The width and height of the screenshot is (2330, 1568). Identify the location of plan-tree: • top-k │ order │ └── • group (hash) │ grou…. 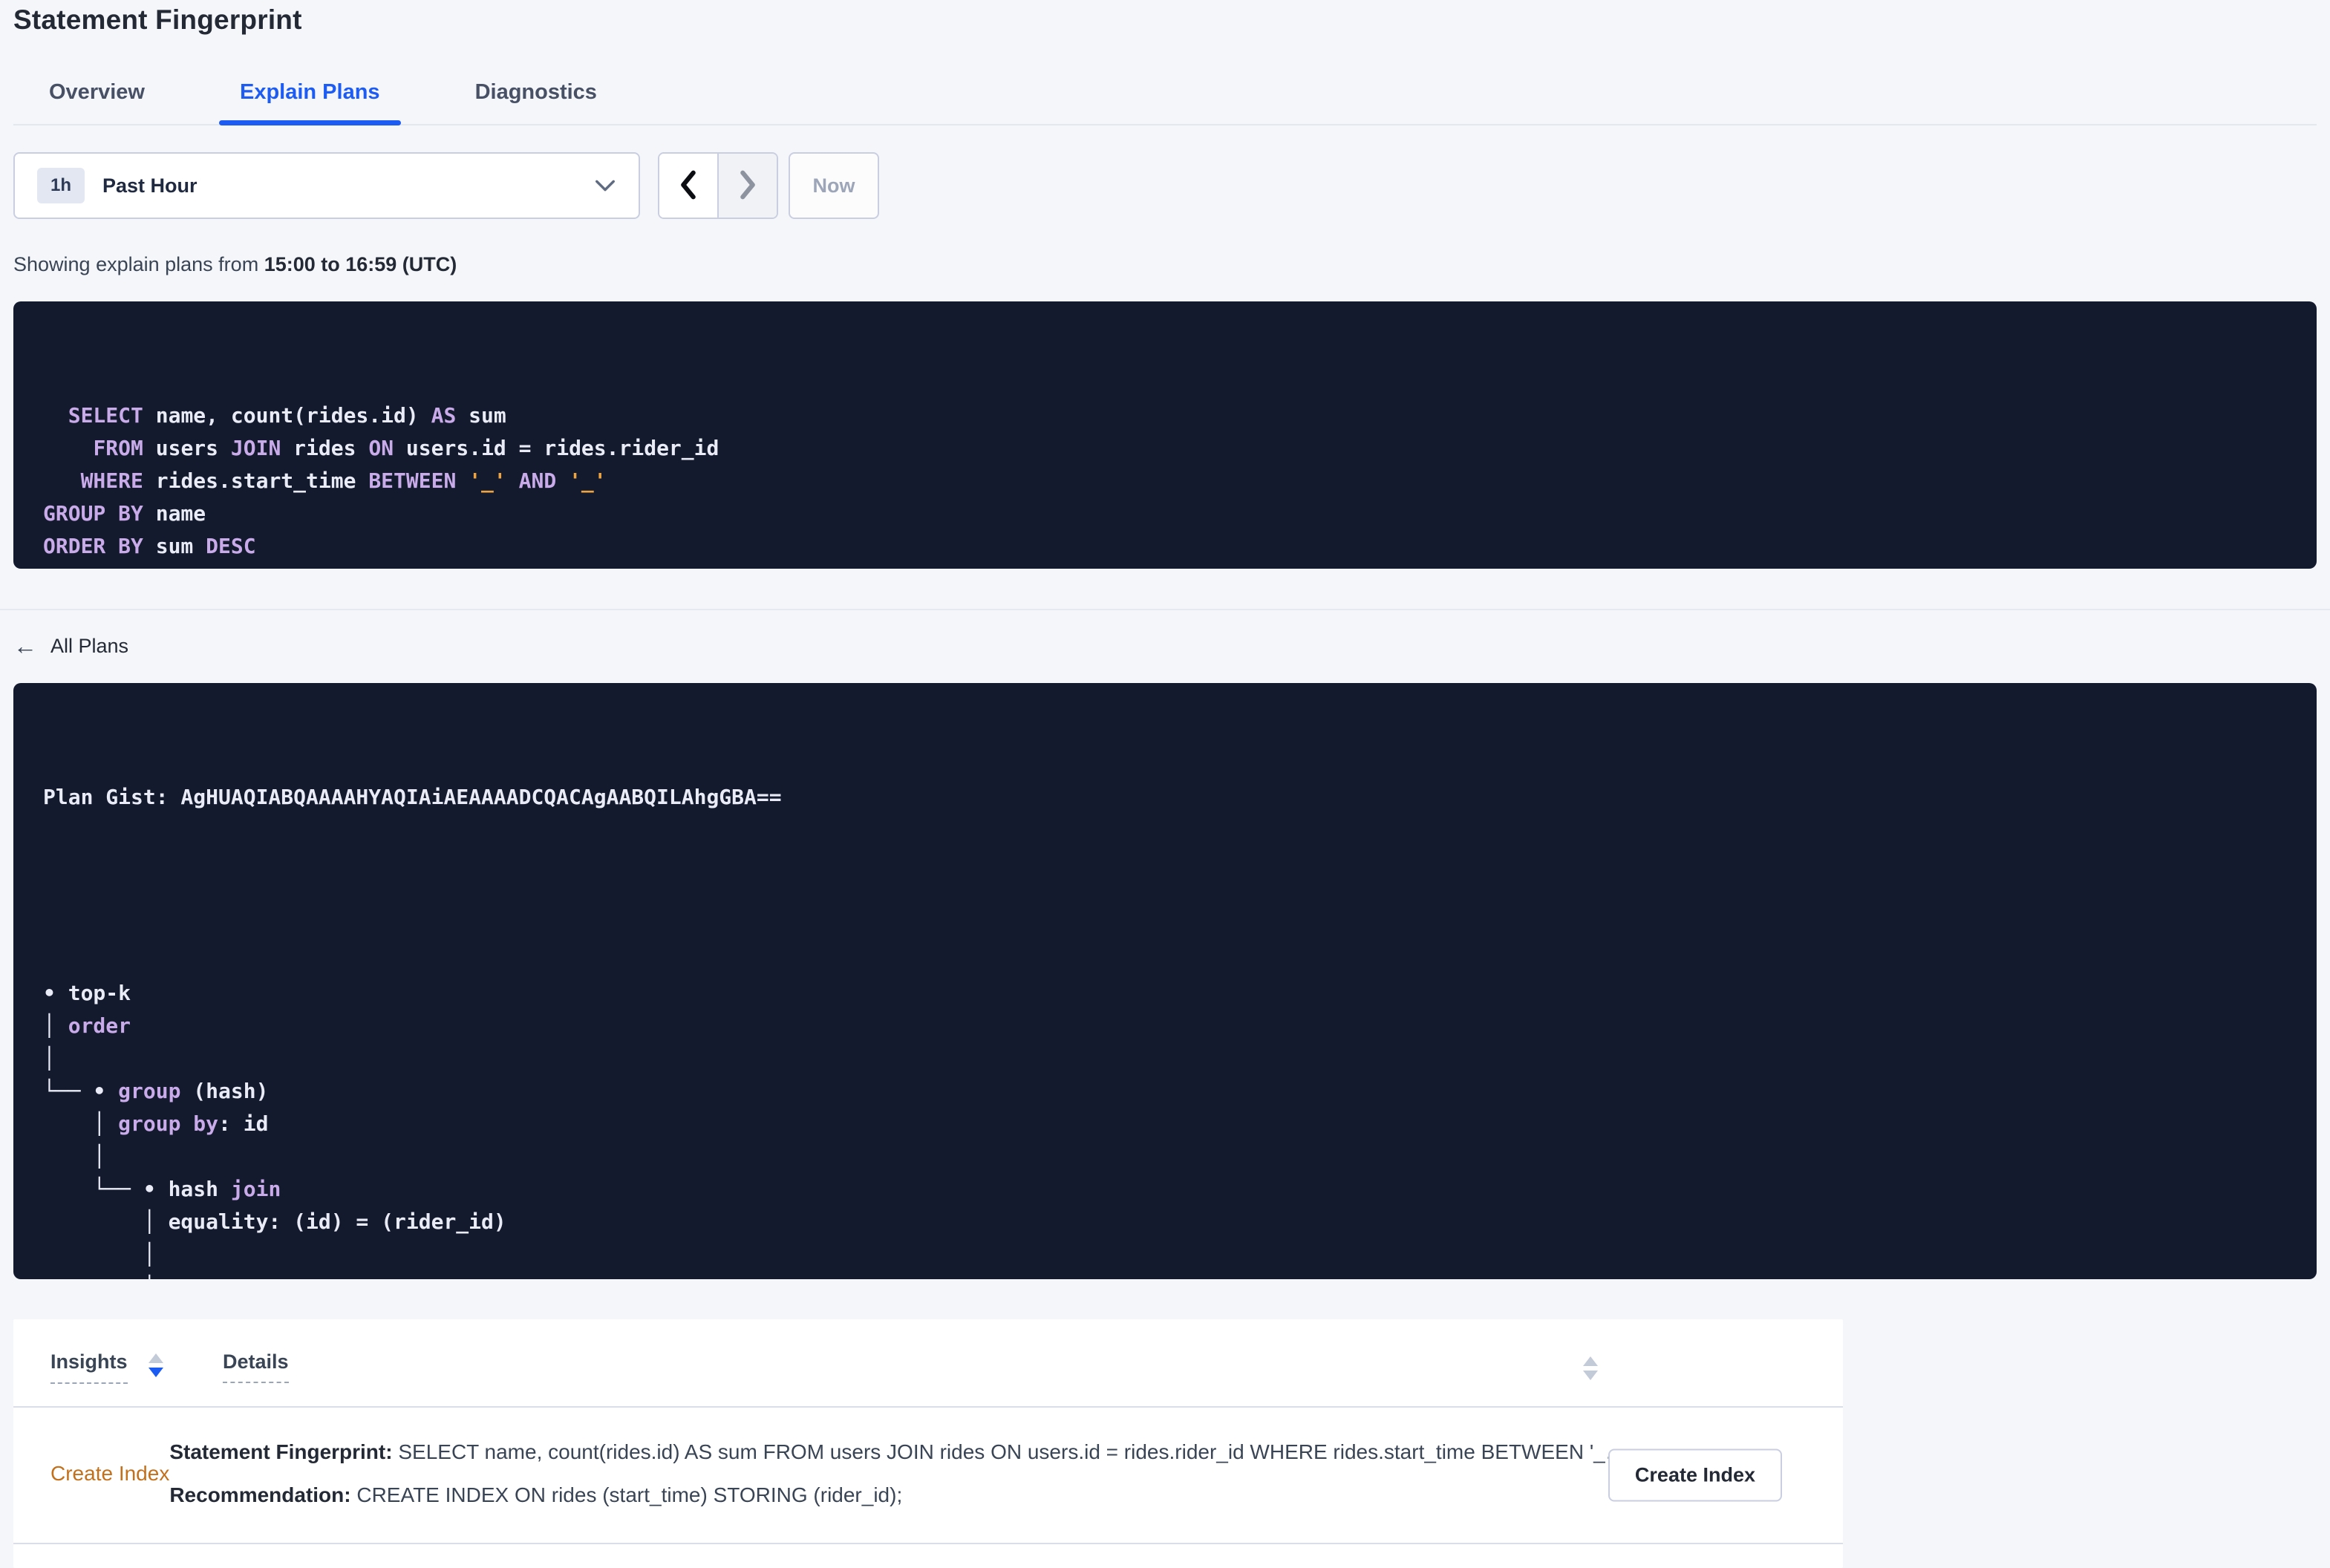
(274, 1130).